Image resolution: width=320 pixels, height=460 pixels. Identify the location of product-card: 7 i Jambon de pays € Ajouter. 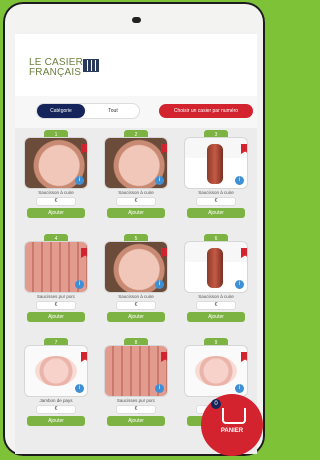
(56, 387).